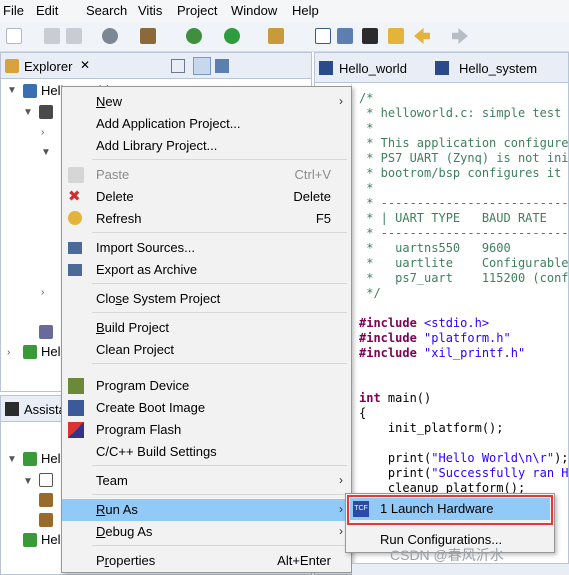 The width and height of the screenshot is (569, 575). Describe the element at coordinates (76, 386) in the screenshot. I see `program-device-icon` at that location.